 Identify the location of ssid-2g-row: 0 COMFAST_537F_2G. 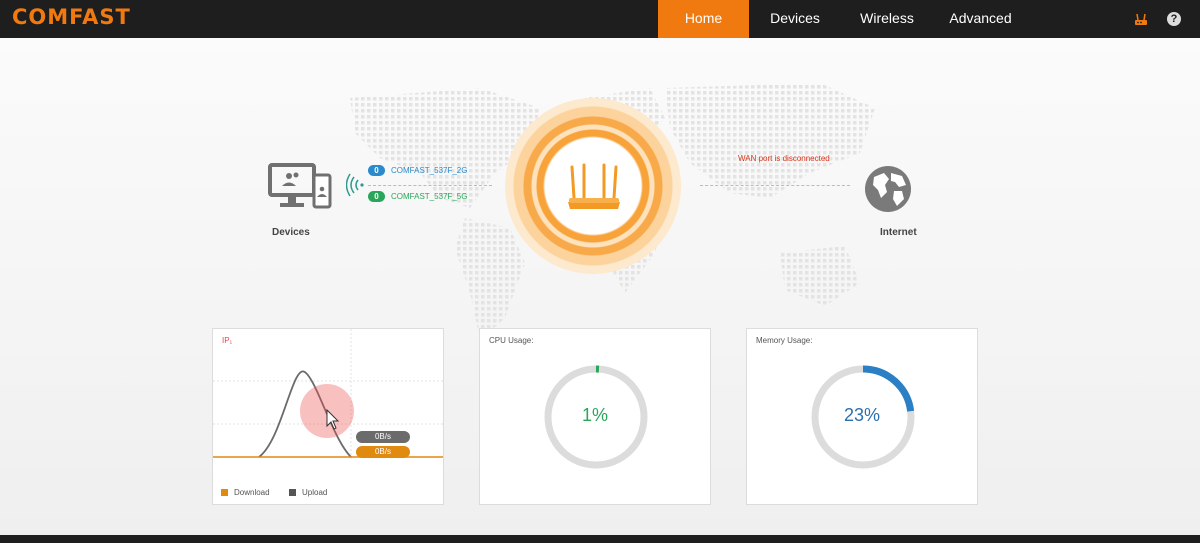
(417, 170).